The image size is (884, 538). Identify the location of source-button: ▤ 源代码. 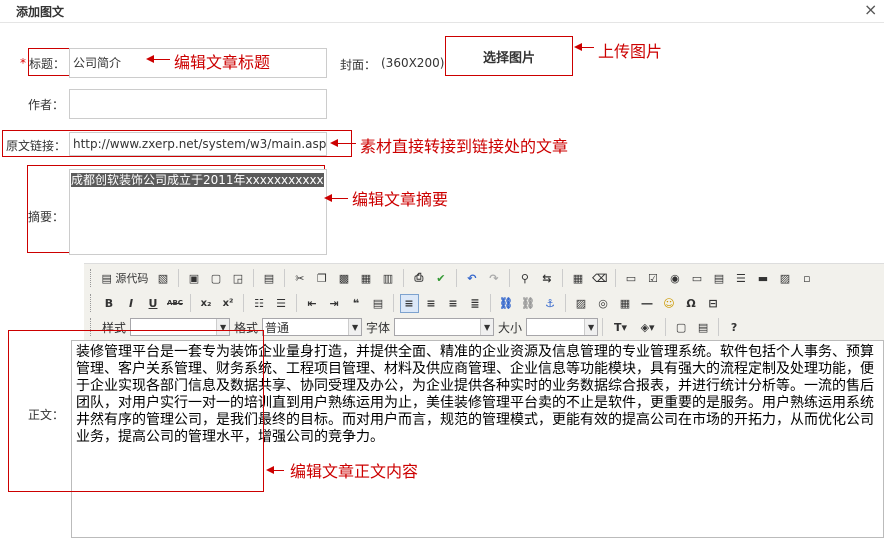
(125, 278).